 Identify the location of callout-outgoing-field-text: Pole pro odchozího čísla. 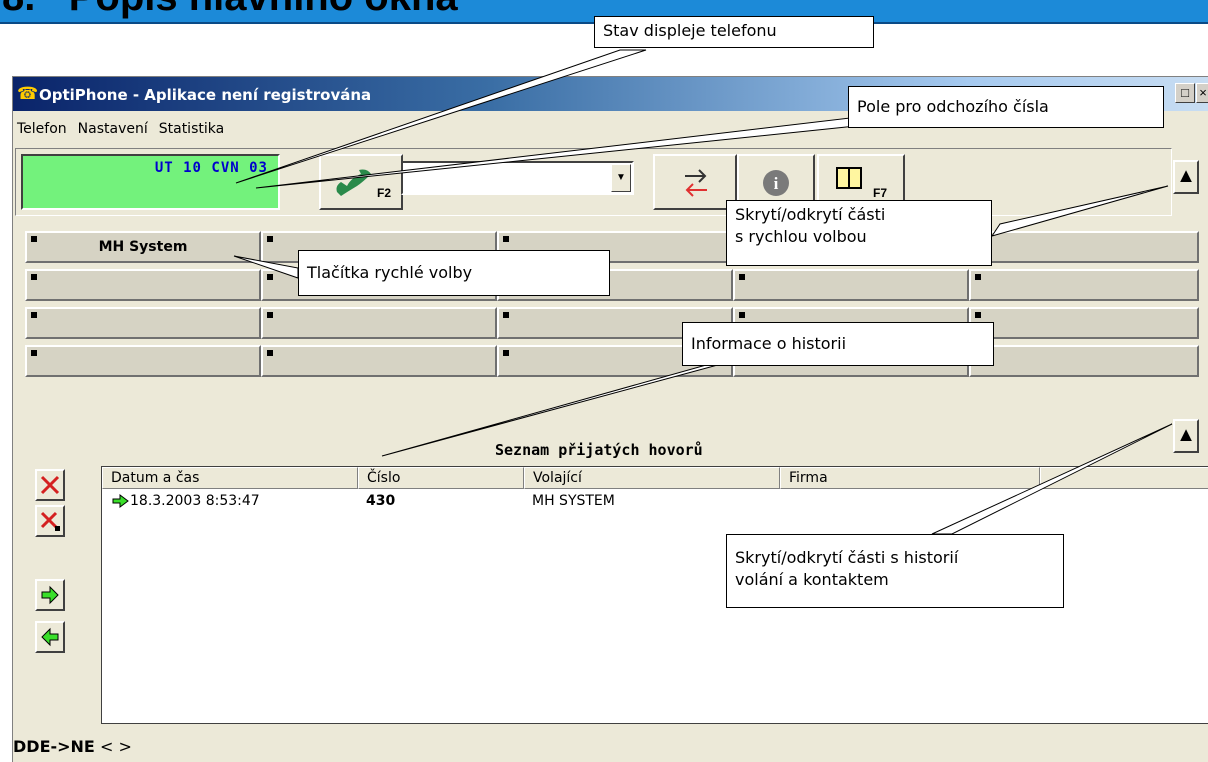
(953, 106).